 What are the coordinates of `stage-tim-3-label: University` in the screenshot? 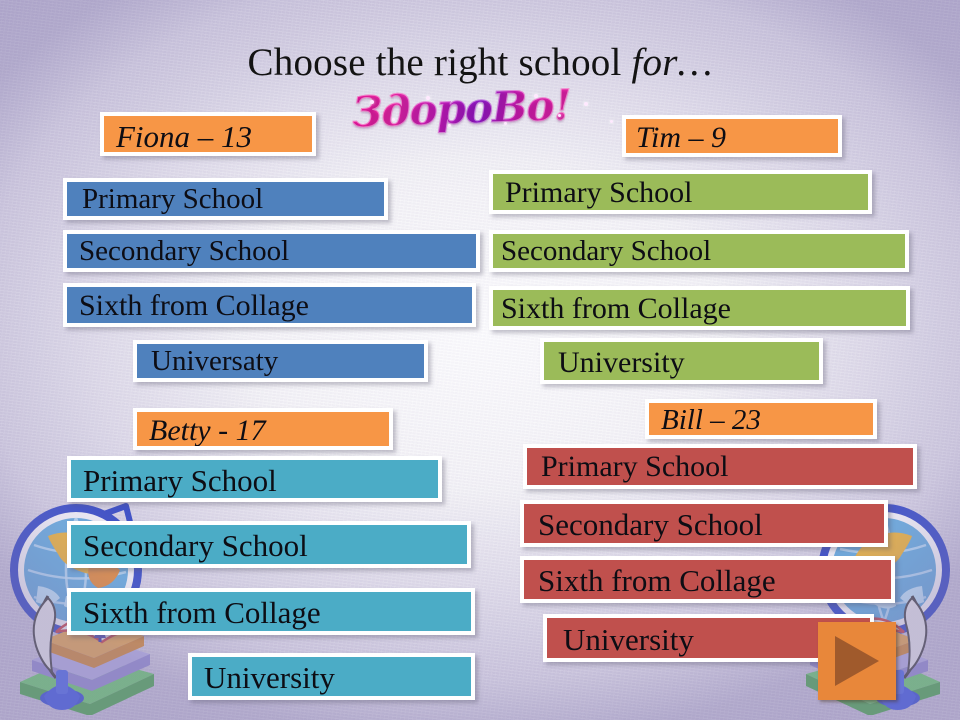 It's located at (681, 361).